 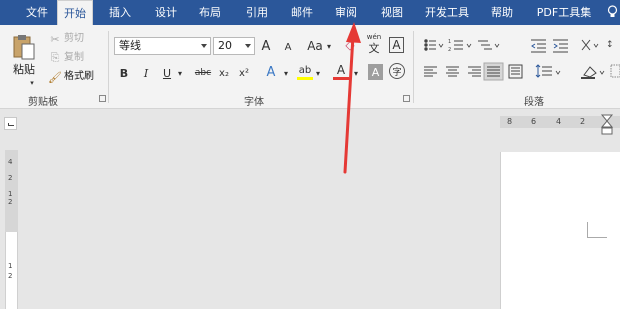 I want to click on sort-icon: ↕, so click(x=610, y=45).